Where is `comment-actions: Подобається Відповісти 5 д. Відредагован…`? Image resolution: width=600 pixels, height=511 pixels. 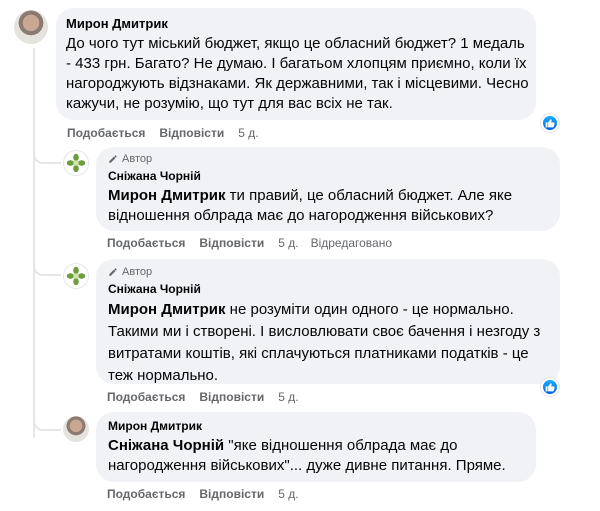 comment-actions: Подобається Відповісти 5 д. Відредагован… is located at coordinates (249, 243).